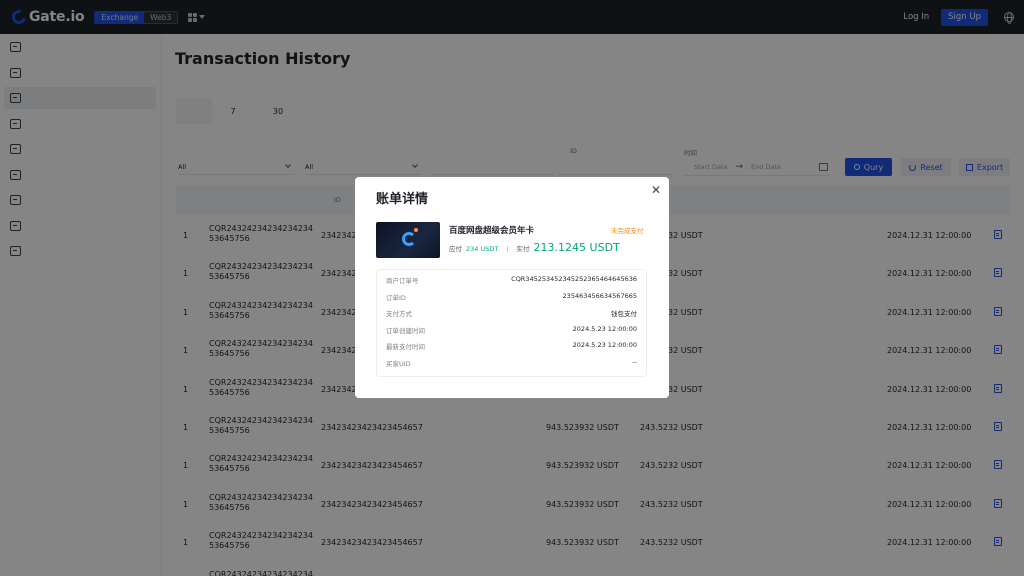 Image resolution: width=1024 pixels, height=576 pixels. I want to click on modal-title: 账单详情, so click(402, 199).